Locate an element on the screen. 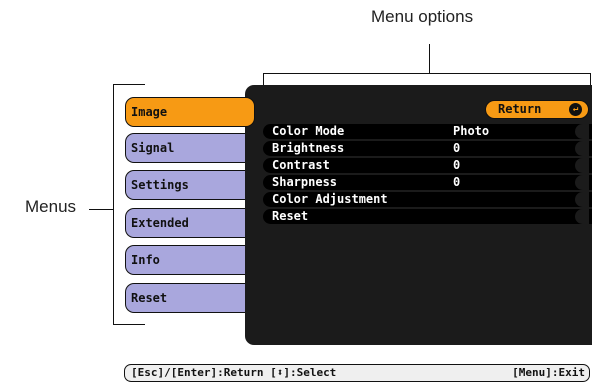  menus-callout-stem is located at coordinates (101, 209).